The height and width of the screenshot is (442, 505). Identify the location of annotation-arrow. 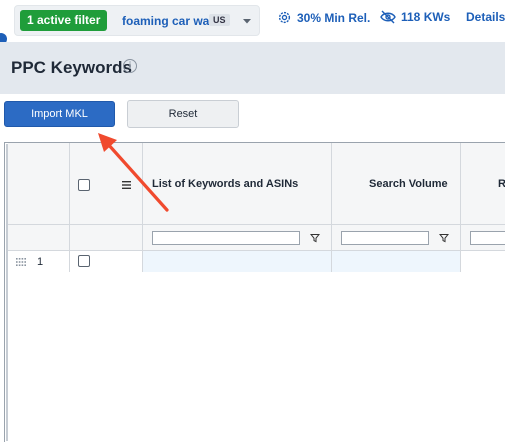
(133, 172).